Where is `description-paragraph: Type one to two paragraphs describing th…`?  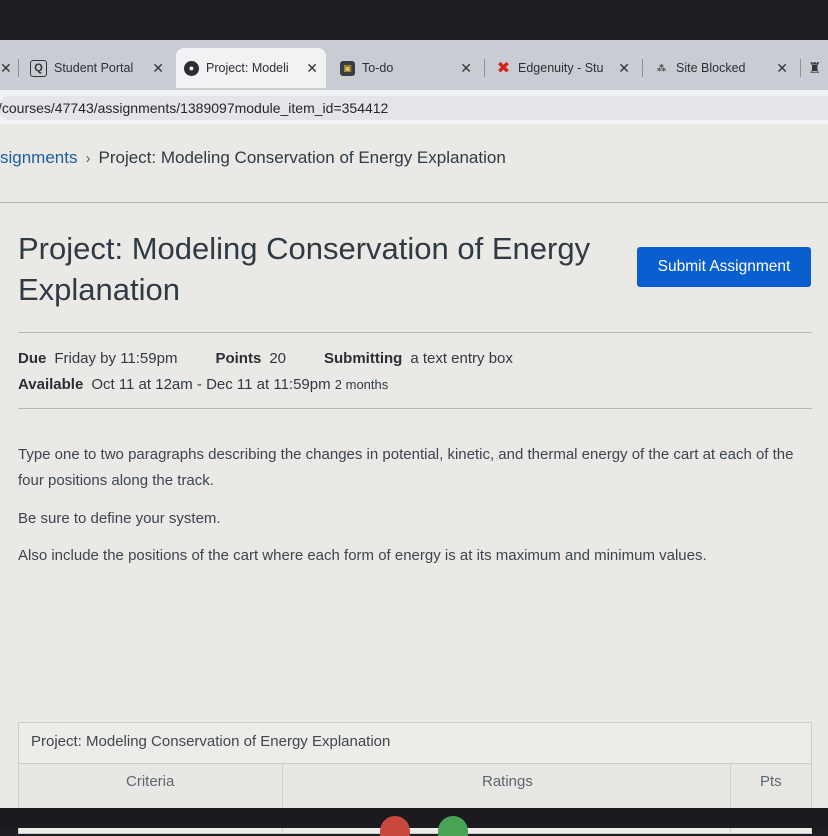 description-paragraph: Type one to two paragraphs describing th… is located at coordinates (406, 467).